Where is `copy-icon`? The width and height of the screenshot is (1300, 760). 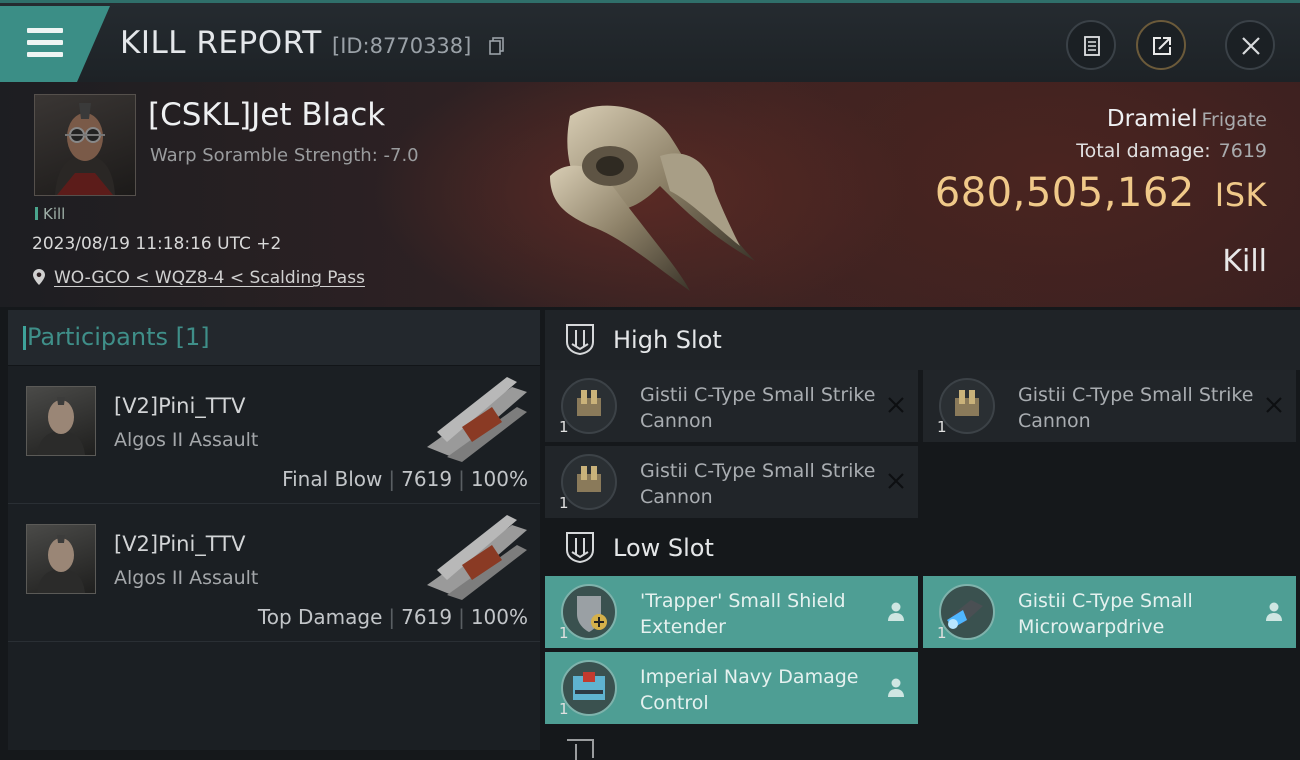 copy-icon is located at coordinates (497, 46).